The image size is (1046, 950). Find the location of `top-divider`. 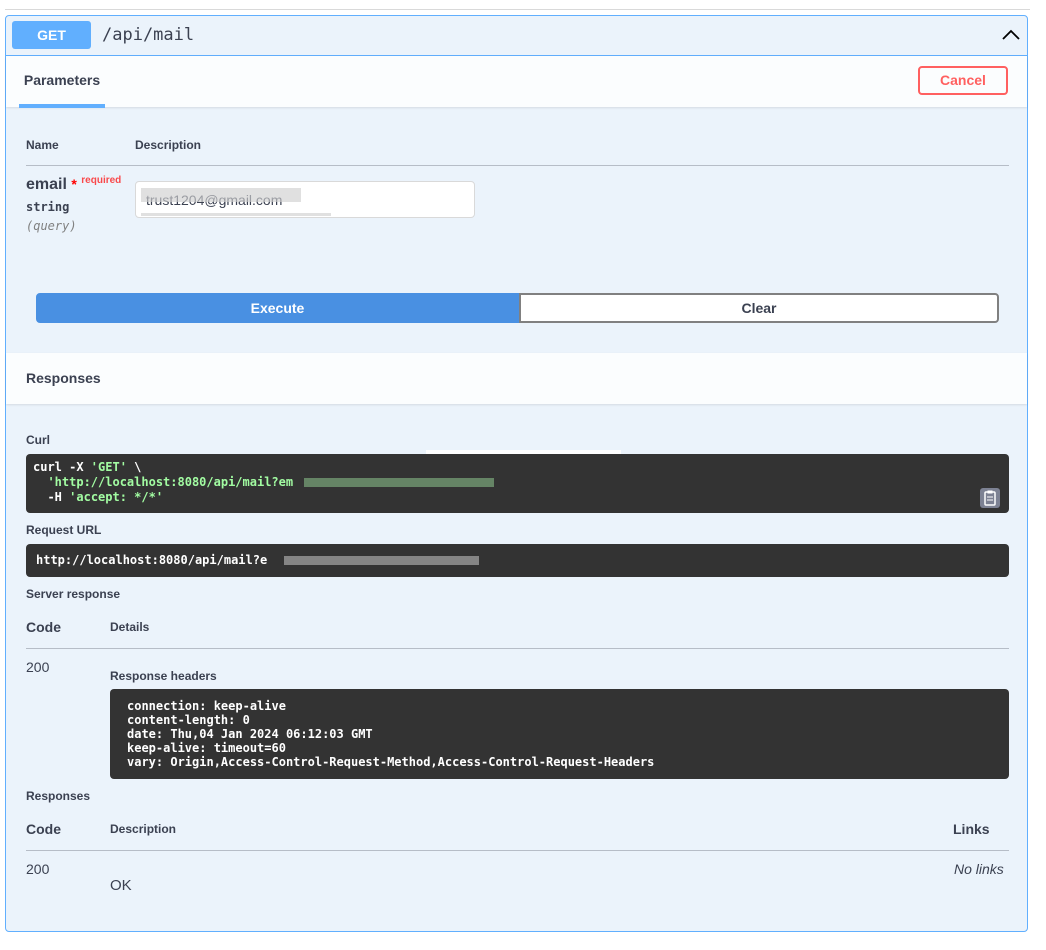

top-divider is located at coordinates (517, 9).